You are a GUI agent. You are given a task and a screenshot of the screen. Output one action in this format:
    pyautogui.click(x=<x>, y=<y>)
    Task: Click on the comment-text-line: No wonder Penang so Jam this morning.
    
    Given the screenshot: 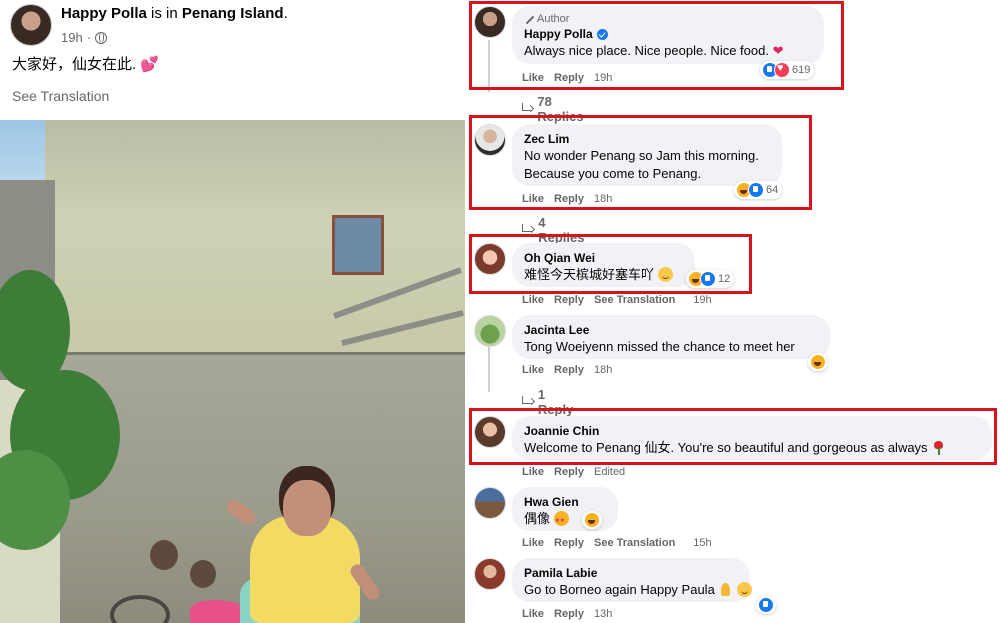 What is the action you would take?
    pyautogui.click(x=641, y=155)
    